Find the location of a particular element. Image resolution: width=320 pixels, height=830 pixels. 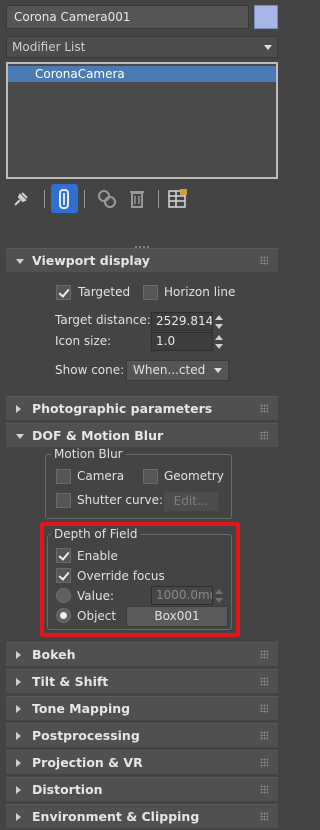

rollout-title: Distortion is located at coordinates (67, 789).